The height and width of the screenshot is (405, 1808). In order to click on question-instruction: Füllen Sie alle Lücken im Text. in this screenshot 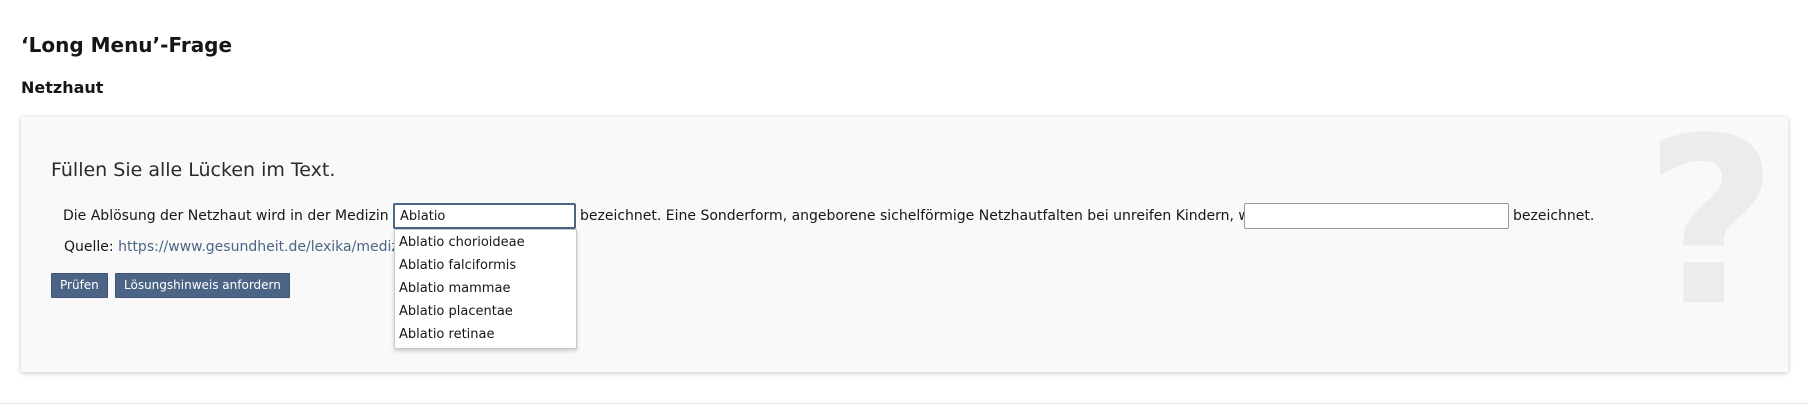, I will do `click(193, 170)`.